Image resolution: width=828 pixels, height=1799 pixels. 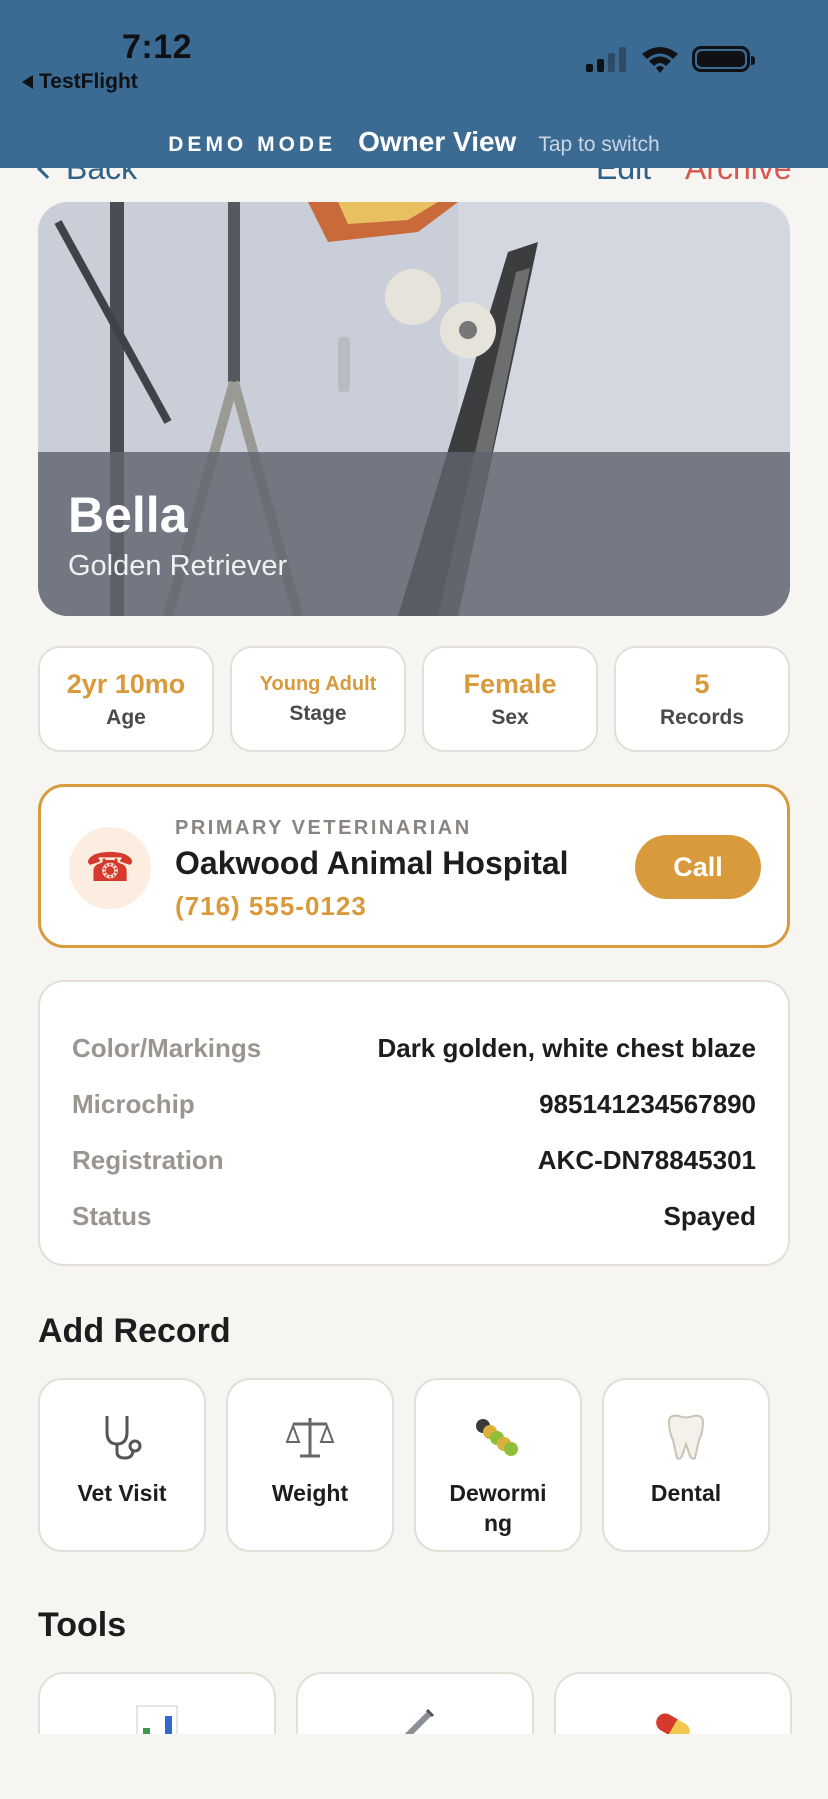 What do you see at coordinates (686, 1437) in the screenshot?
I see `tooth-icon` at bounding box center [686, 1437].